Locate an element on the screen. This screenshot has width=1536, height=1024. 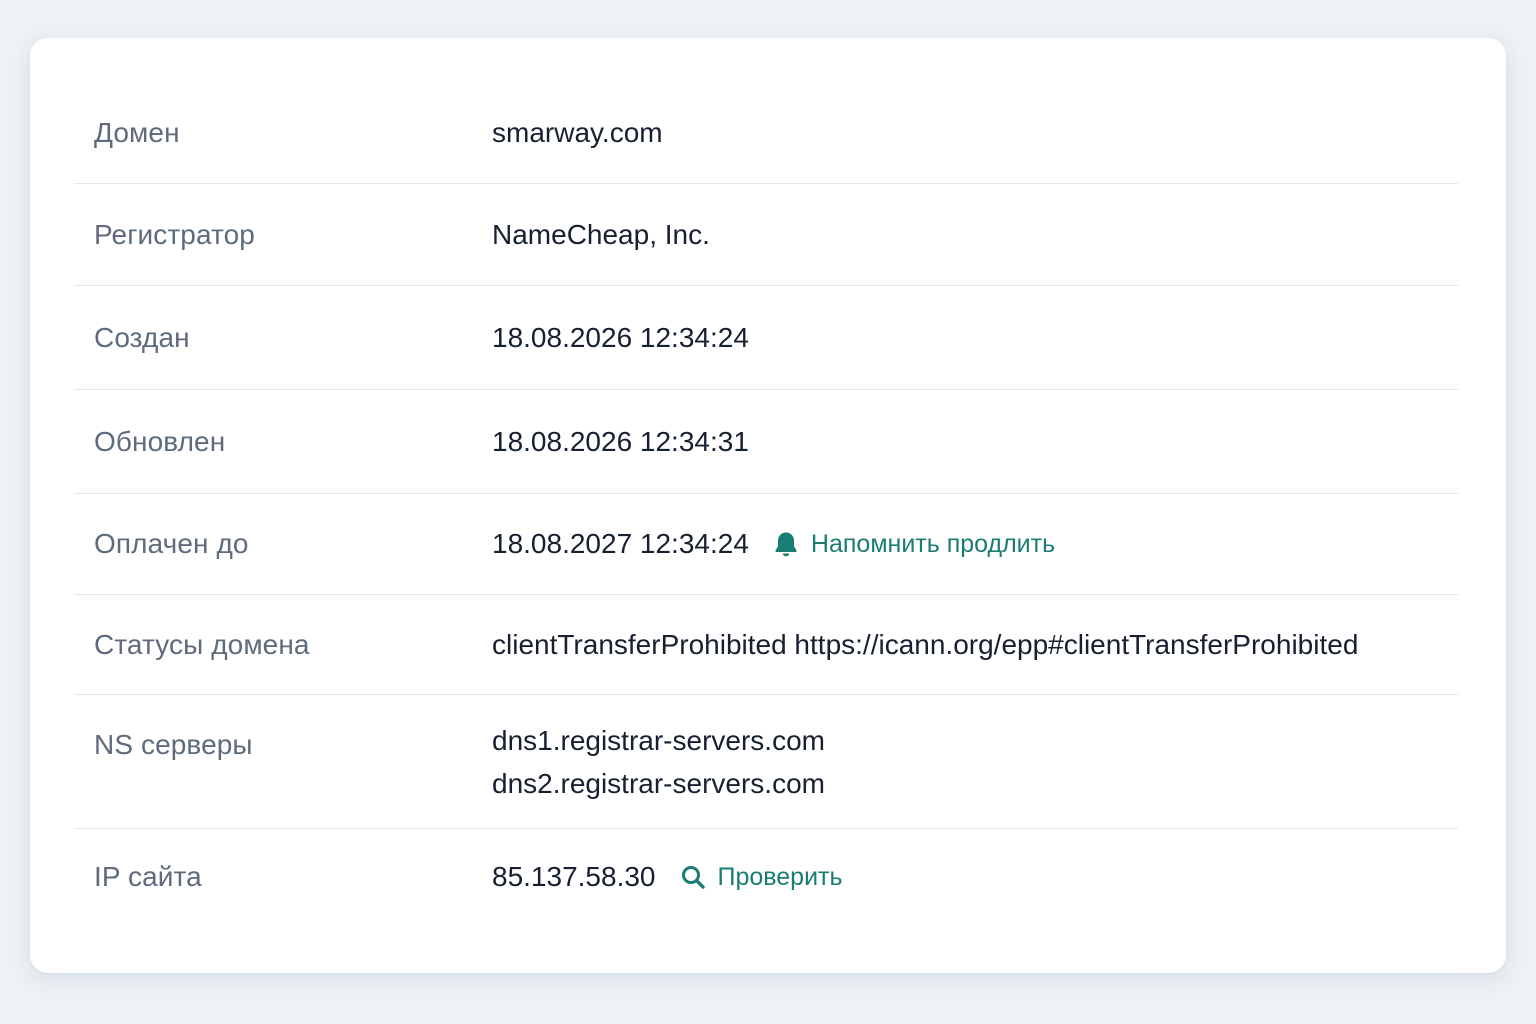
registrar-value: NameCheap, Inc. is located at coordinates (601, 234).